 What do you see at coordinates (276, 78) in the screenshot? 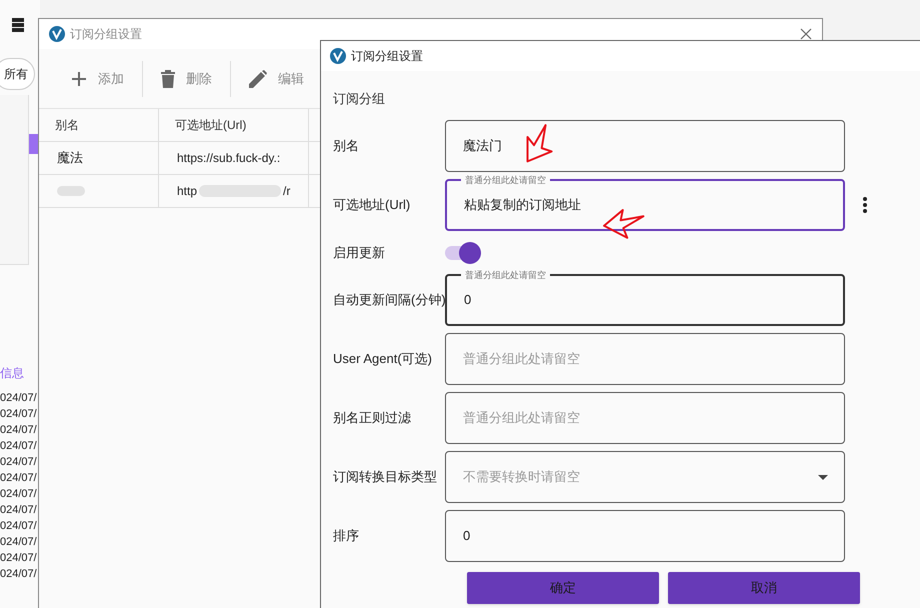
I see `toolbar-button: 编辑` at bounding box center [276, 78].